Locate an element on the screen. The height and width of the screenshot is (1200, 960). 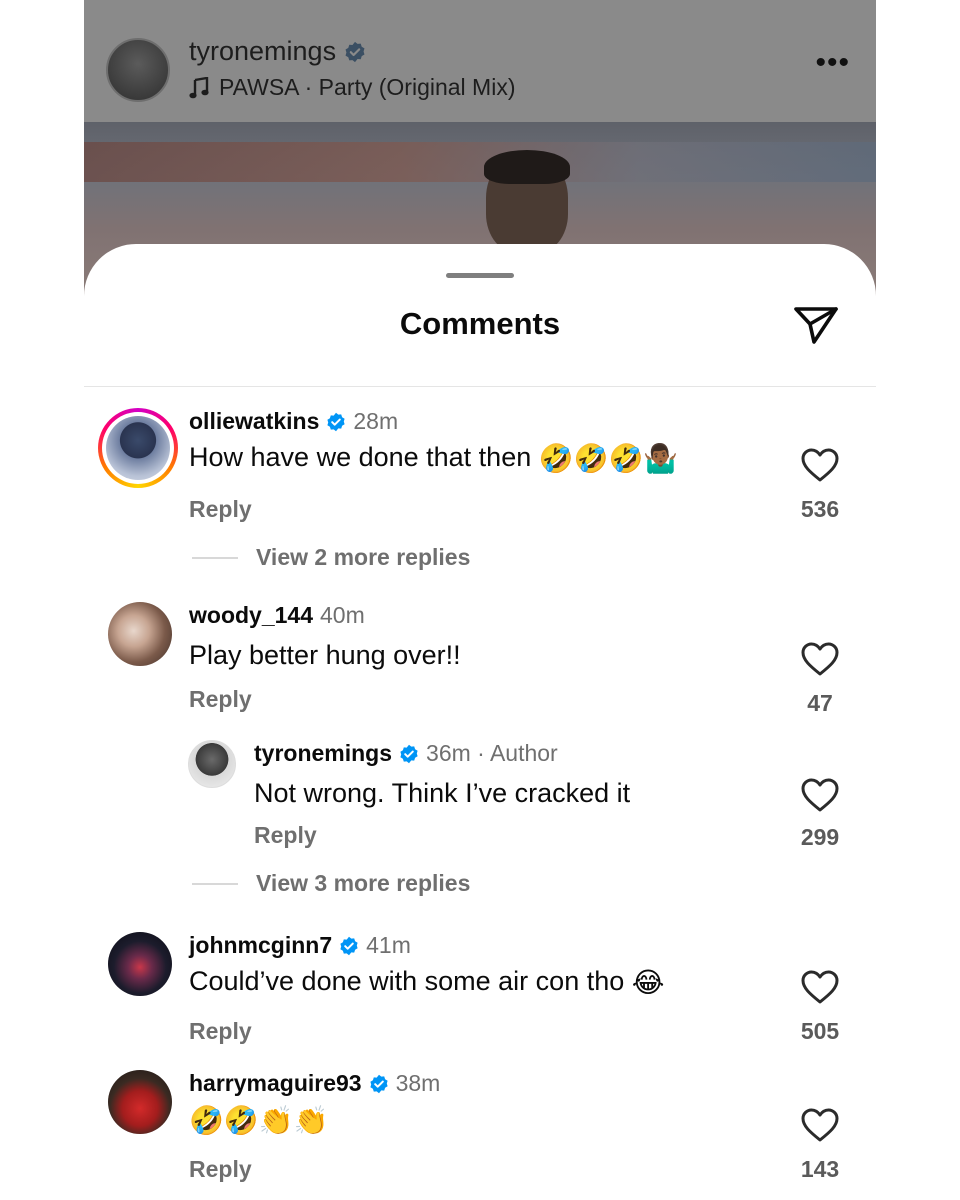
like-count: 47 is located at coordinates (820, 703).